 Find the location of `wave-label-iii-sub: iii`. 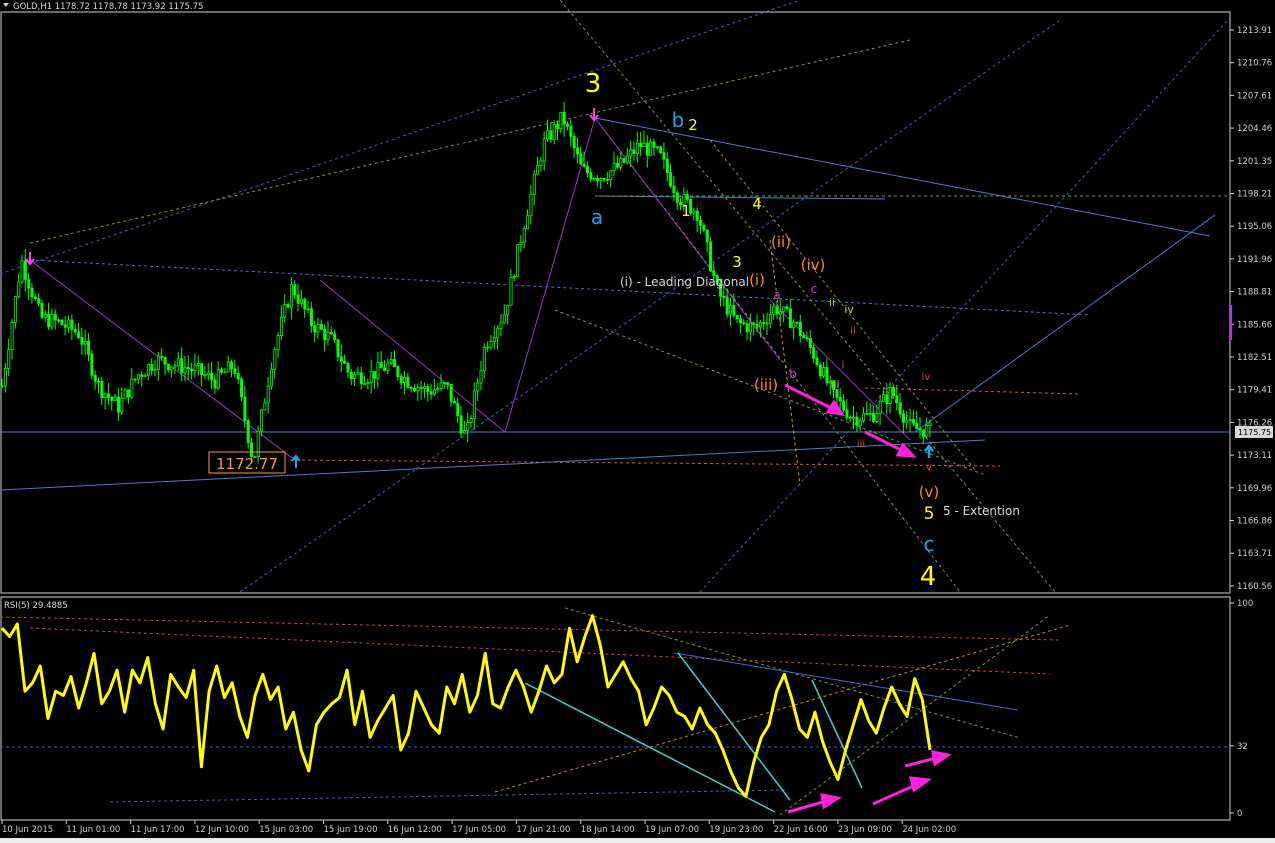

wave-label-iii-sub: iii is located at coordinates (834, 384).